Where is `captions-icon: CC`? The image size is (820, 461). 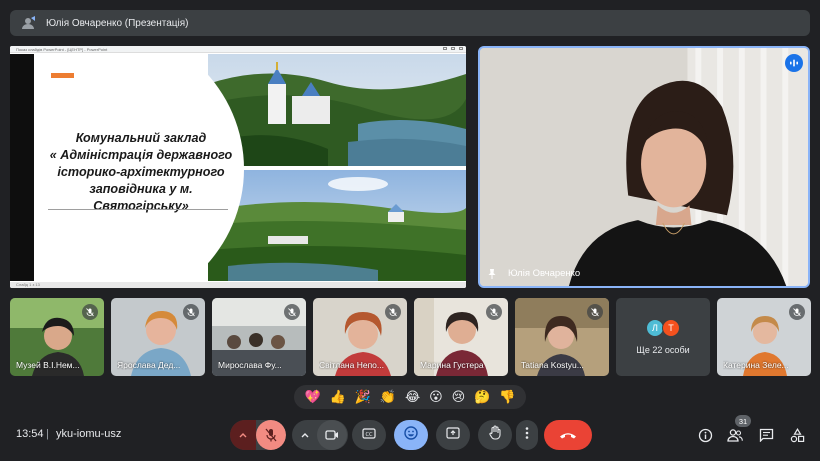 captions-icon: CC is located at coordinates (369, 435).